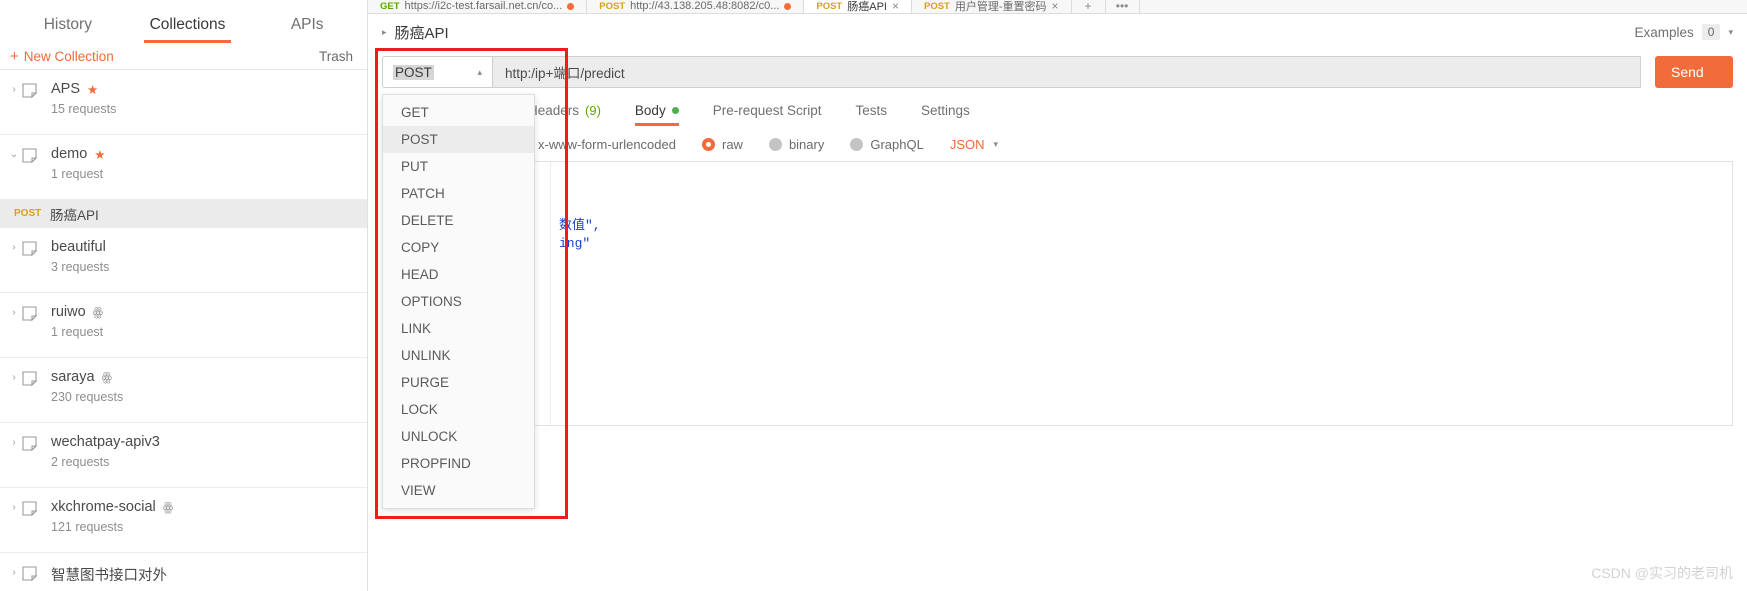 The height and width of the screenshot is (591, 1747). What do you see at coordinates (458, 193) in the screenshot?
I see `method-option-patch: PATCH` at bounding box center [458, 193].